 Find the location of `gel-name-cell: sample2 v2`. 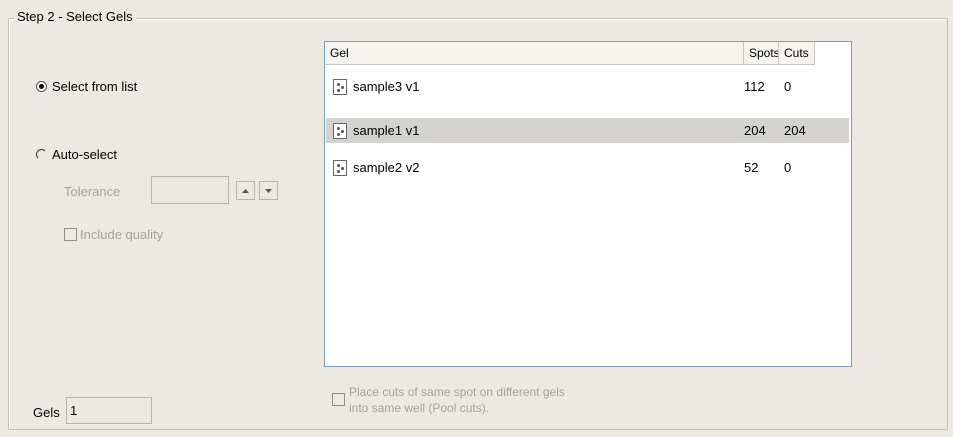

gel-name-cell: sample2 v2 is located at coordinates (532, 167).